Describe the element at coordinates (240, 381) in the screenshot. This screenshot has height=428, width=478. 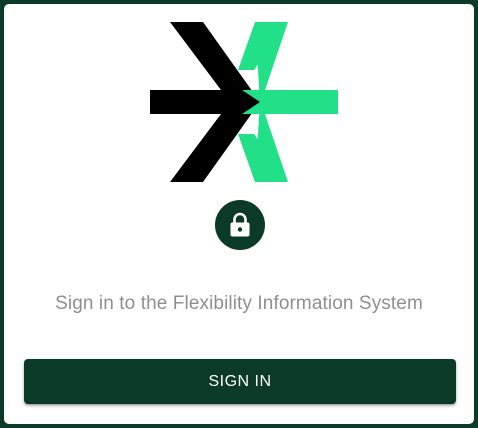
I see `sign-in-button: SIGN IN` at that location.